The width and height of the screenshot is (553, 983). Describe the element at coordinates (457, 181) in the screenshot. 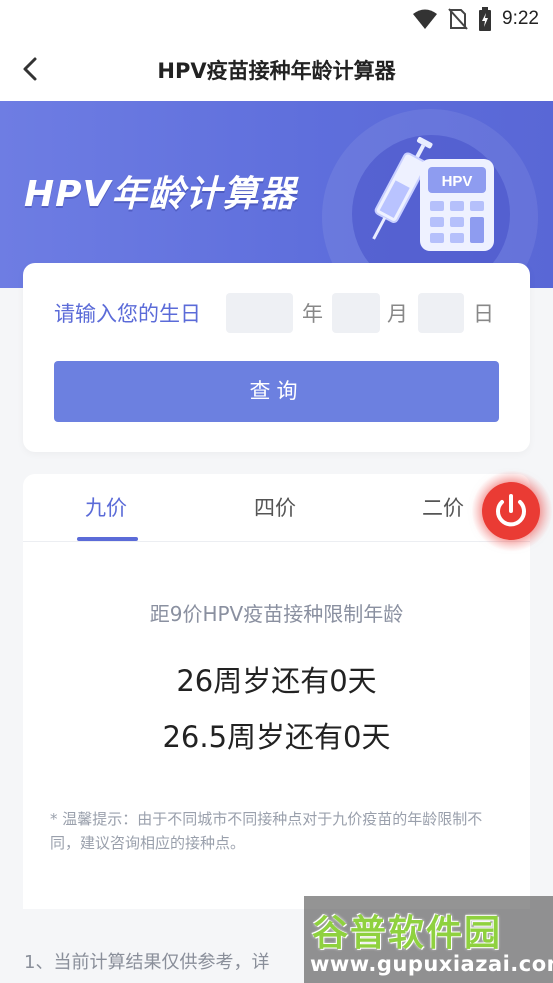

I see `calculator-badge-text: HPV` at that location.